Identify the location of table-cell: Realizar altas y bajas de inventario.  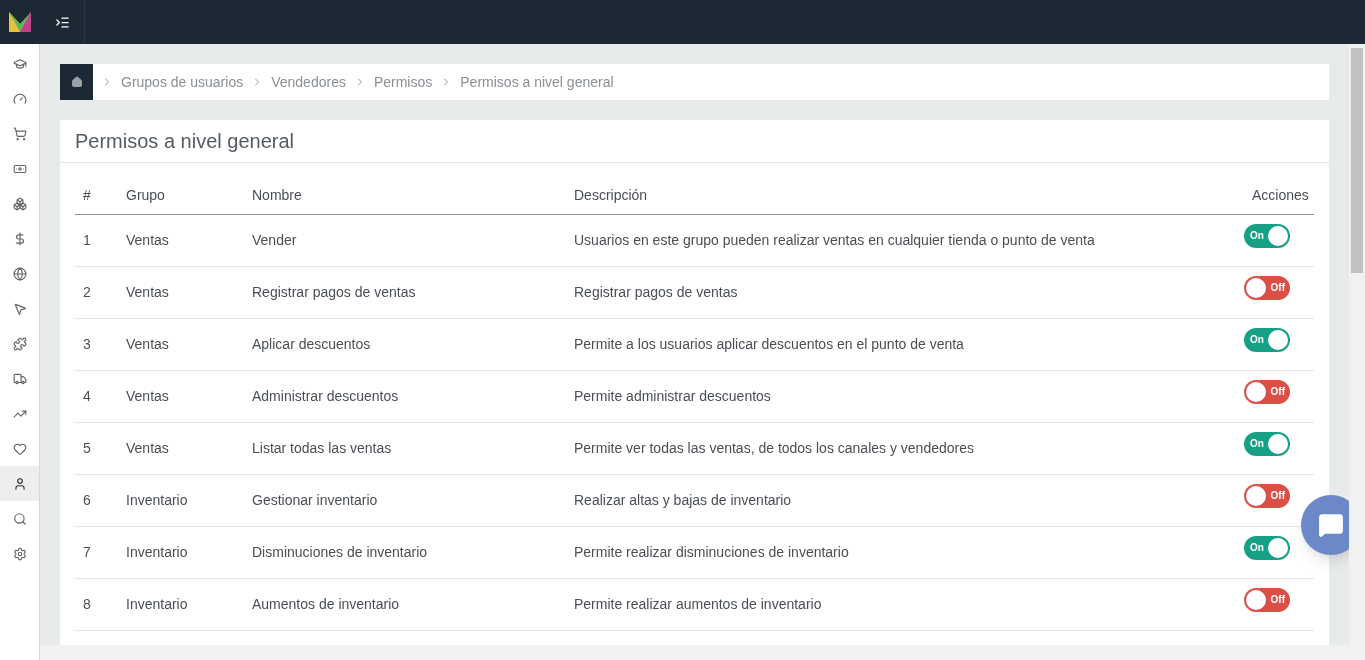
(683, 500).